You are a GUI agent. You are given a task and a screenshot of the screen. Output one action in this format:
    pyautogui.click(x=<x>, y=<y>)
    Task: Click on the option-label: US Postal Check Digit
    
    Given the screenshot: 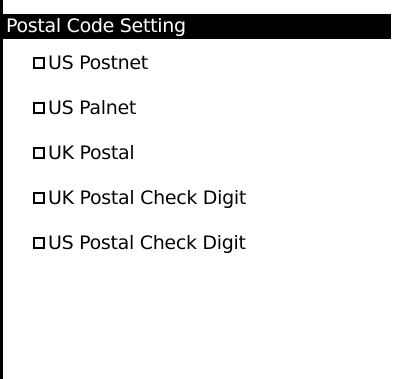 What is the action you would take?
    pyautogui.click(x=147, y=242)
    